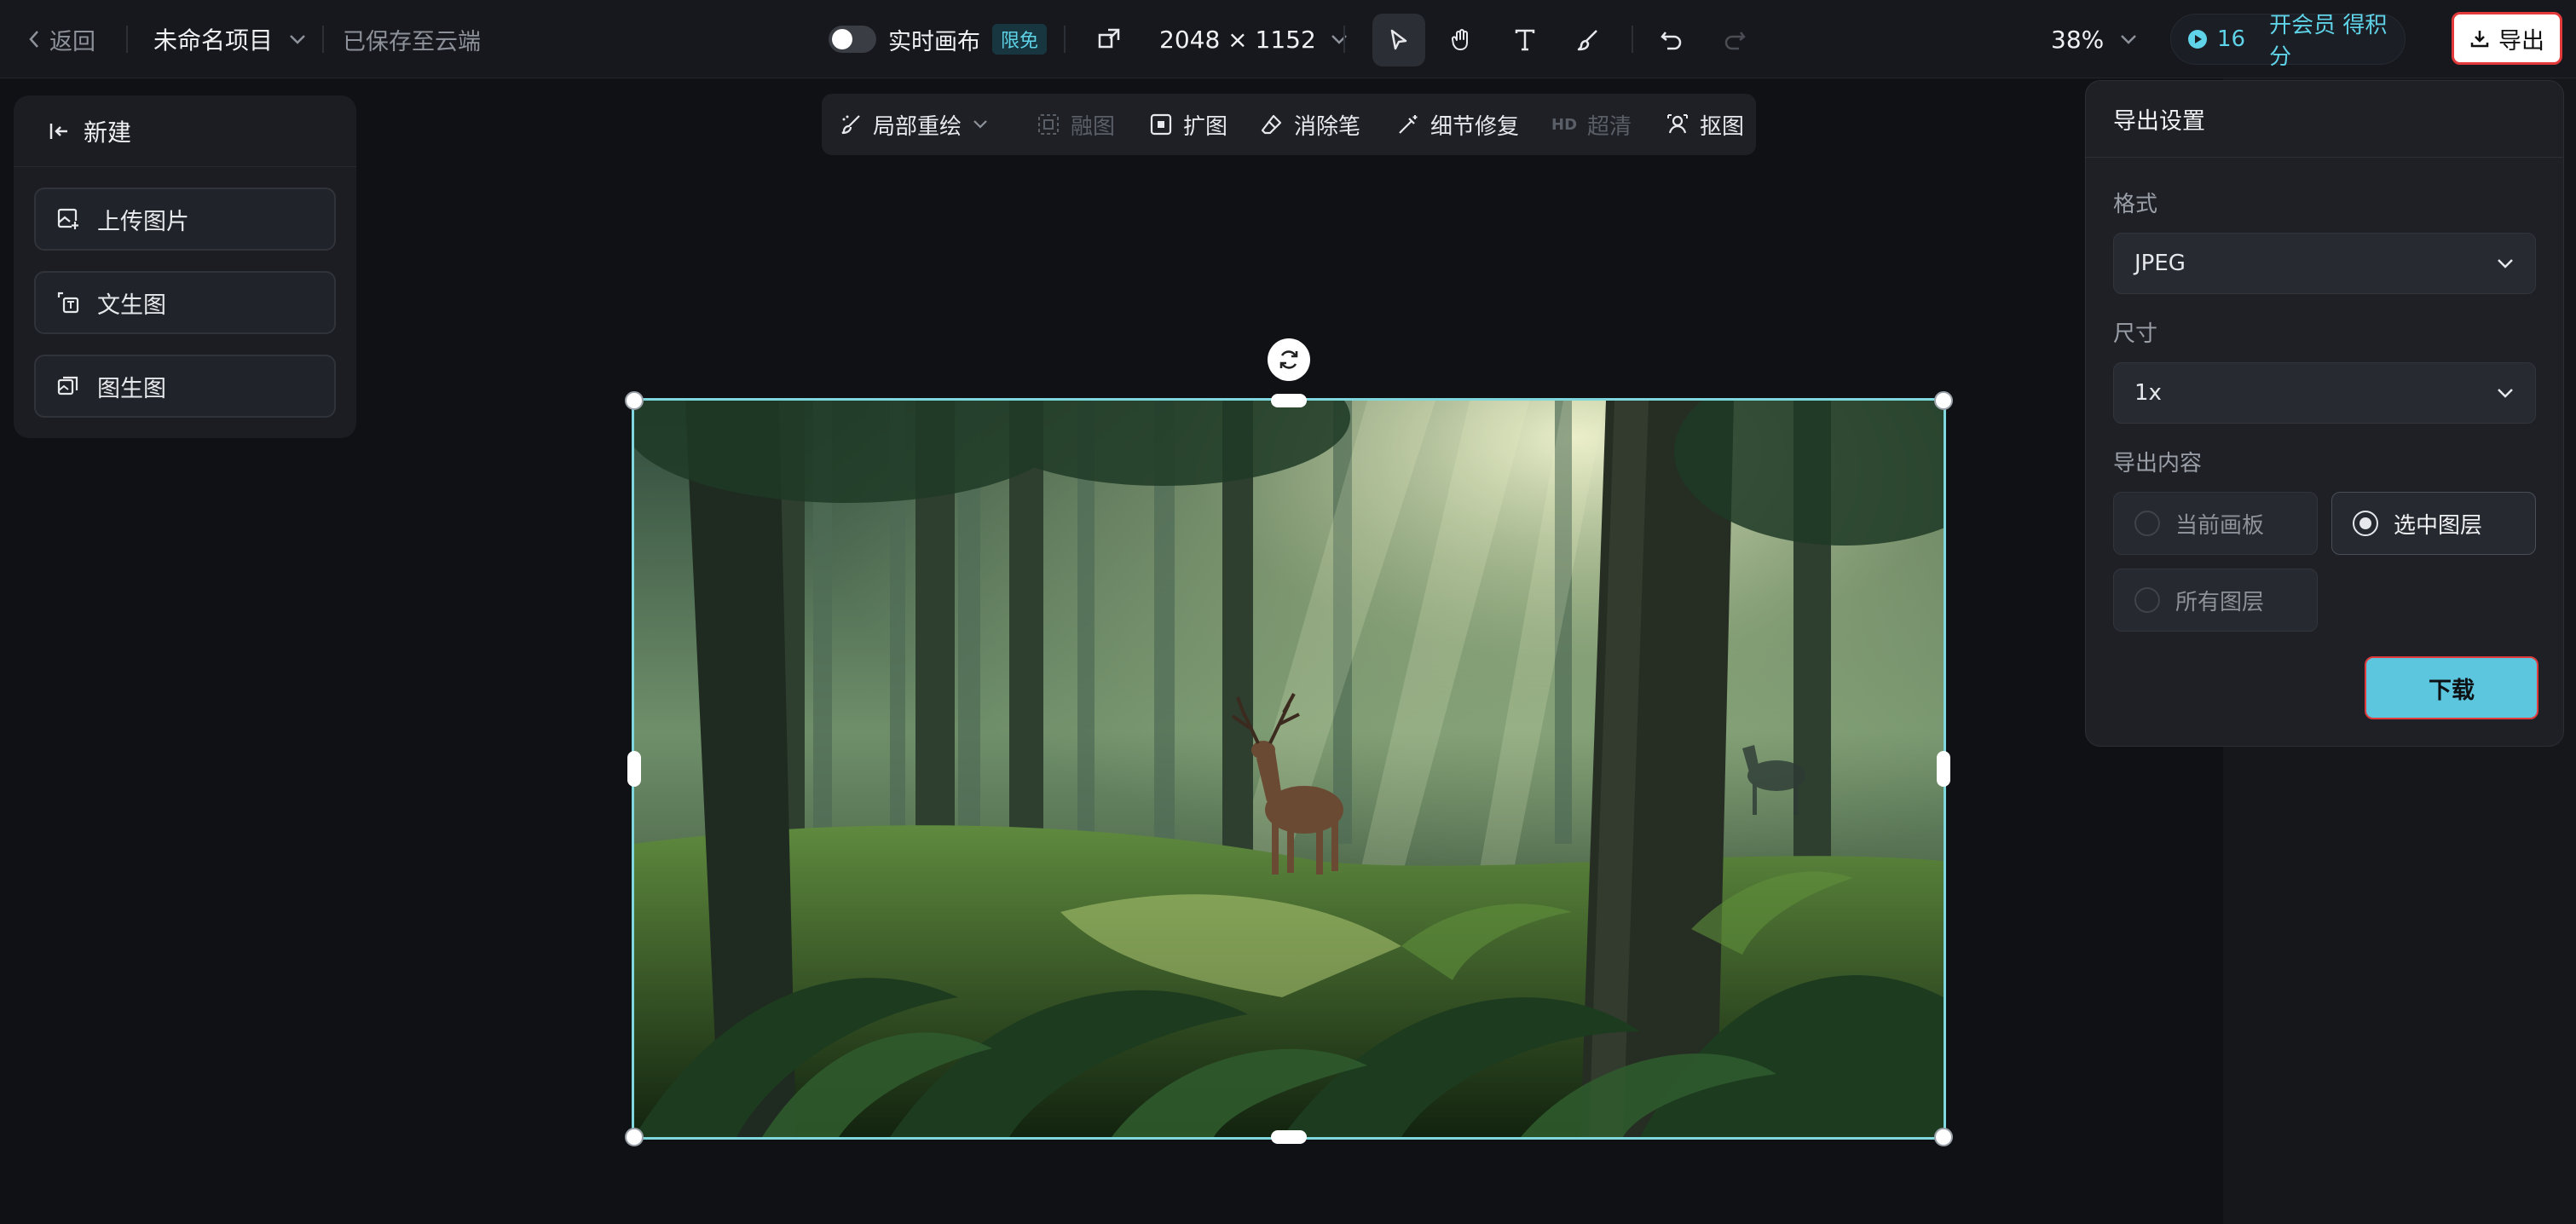 Image resolution: width=2576 pixels, height=1224 pixels. Describe the element at coordinates (143, 221) in the screenshot. I see `upload-image-label: 上传图片` at that location.